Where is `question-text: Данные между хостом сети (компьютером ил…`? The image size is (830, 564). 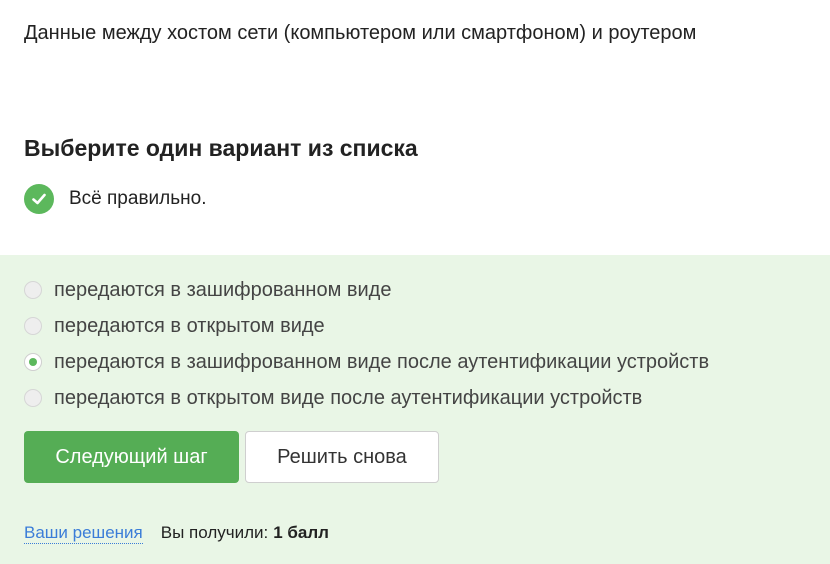 question-text: Данные между хостом сети (компьютером ил… is located at coordinates (360, 33).